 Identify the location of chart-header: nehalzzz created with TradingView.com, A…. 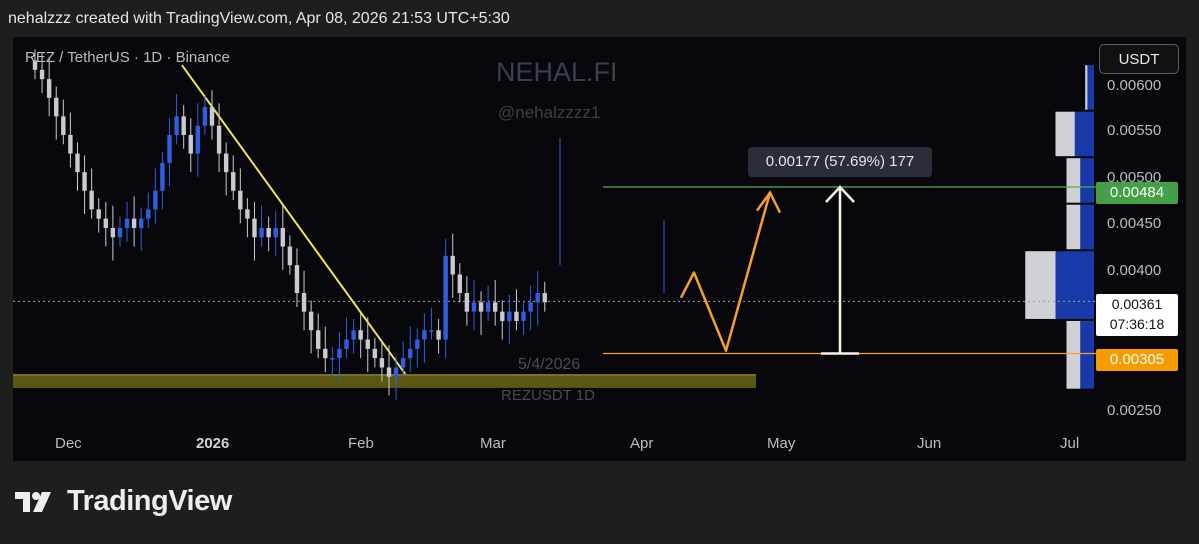
(259, 18).